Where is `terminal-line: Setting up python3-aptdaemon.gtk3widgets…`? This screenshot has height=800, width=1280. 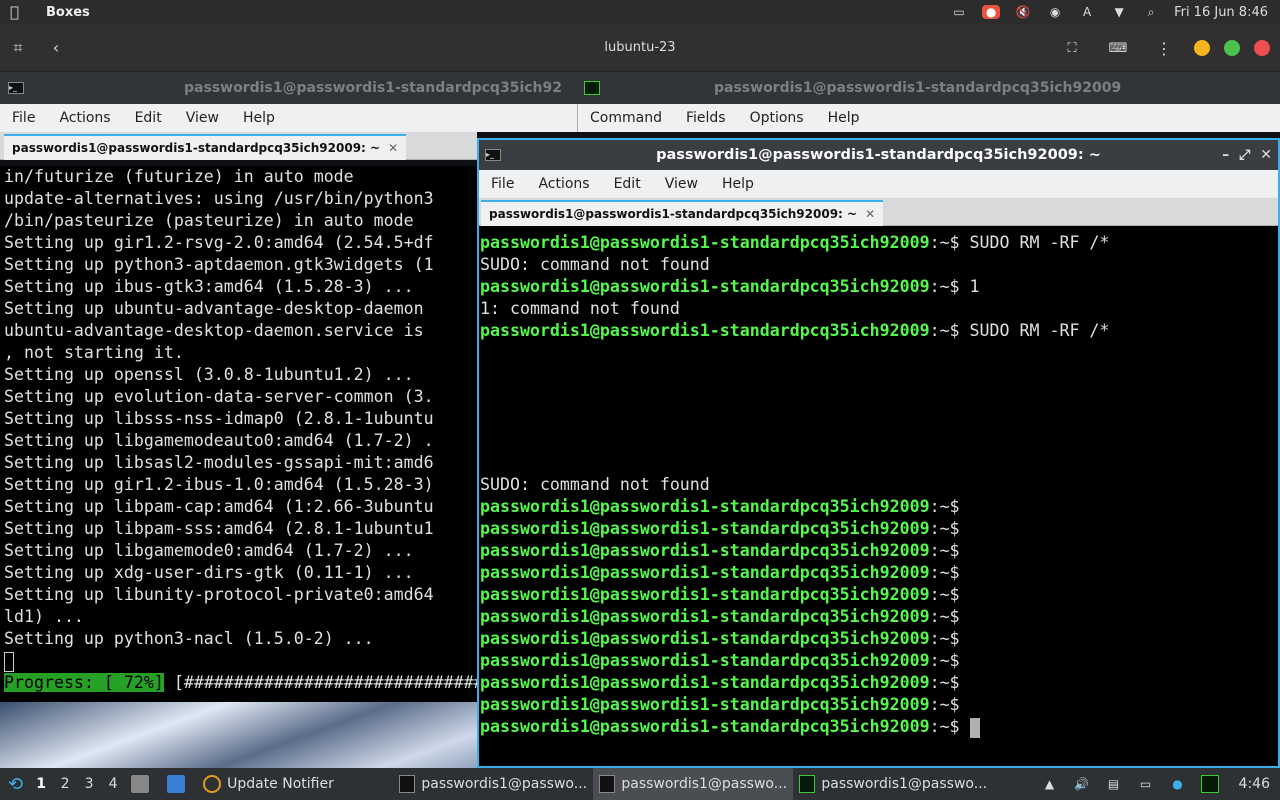
terminal-line: Setting up python3-aptdaemon.gtk3widgets… is located at coordinates (219, 264).